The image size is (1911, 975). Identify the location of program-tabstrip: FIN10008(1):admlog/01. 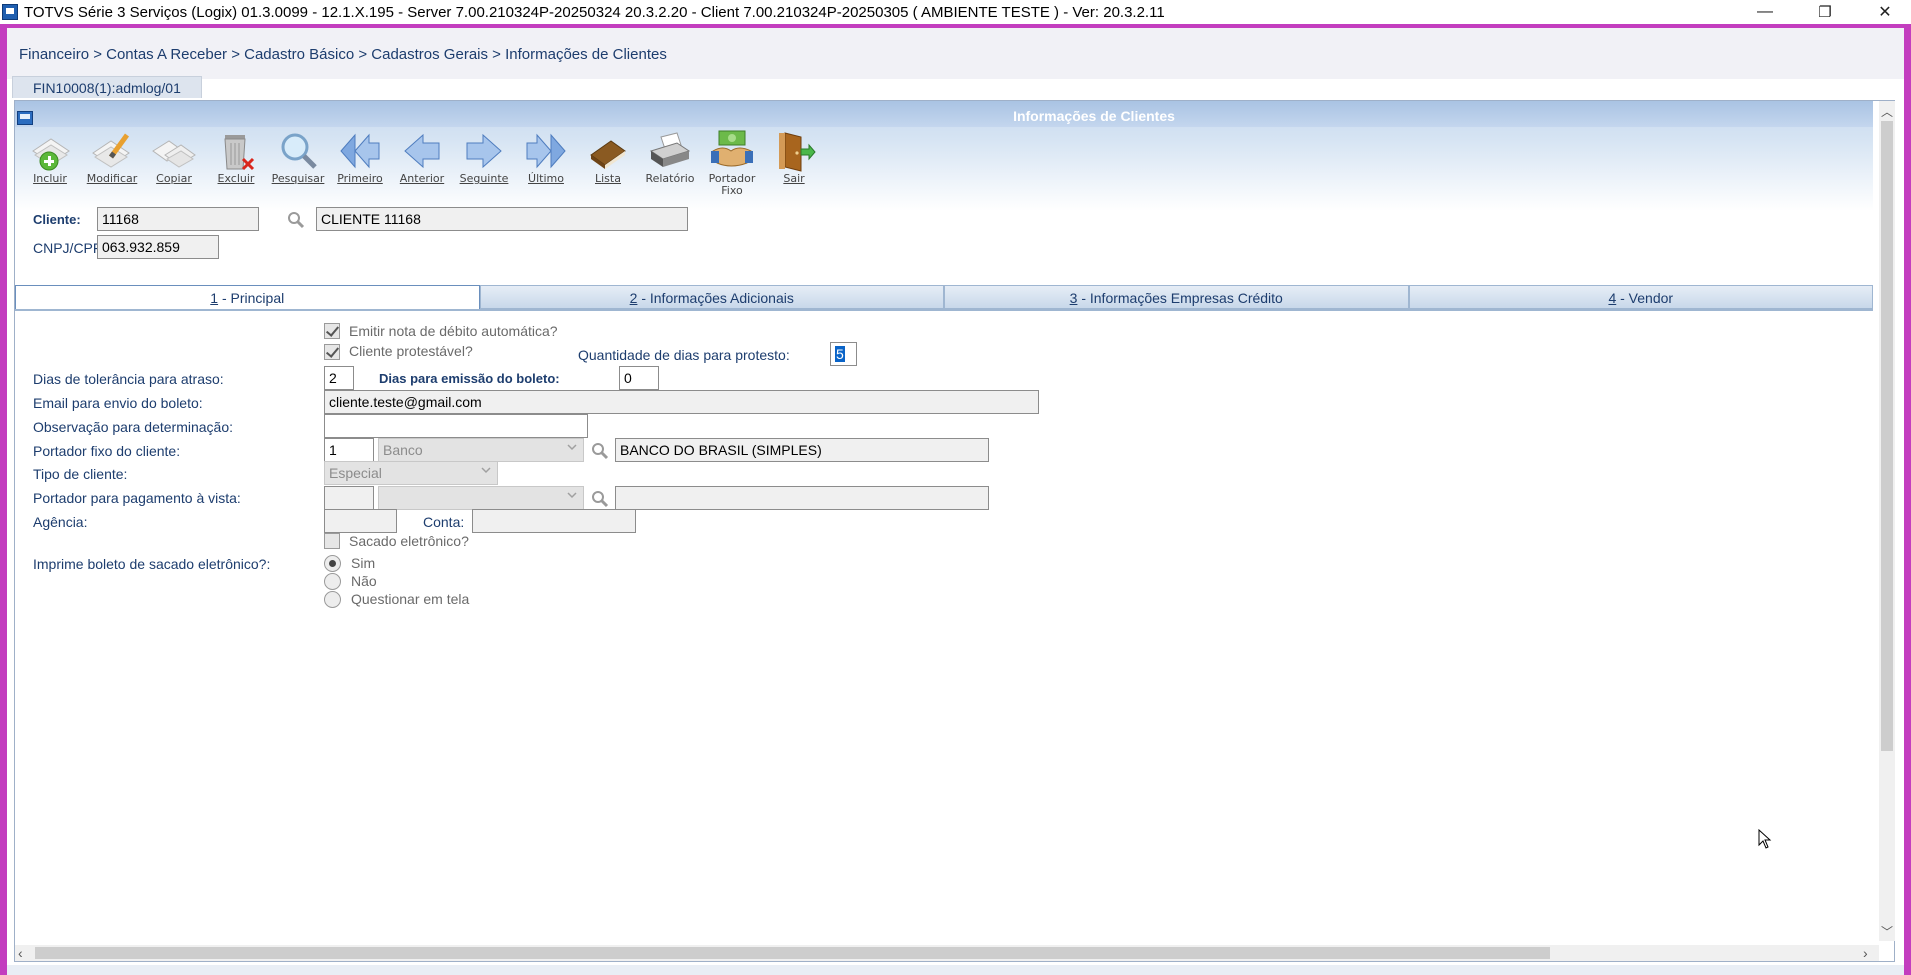
(107, 88).